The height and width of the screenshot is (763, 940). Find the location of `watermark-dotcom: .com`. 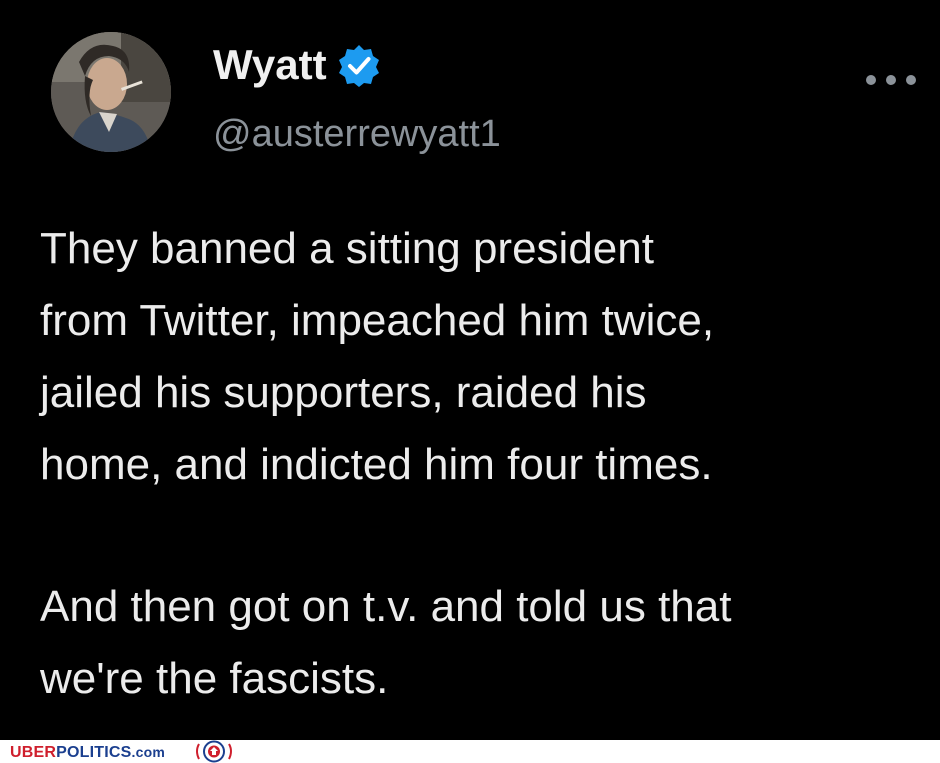

watermark-dotcom: .com is located at coordinates (148, 752).